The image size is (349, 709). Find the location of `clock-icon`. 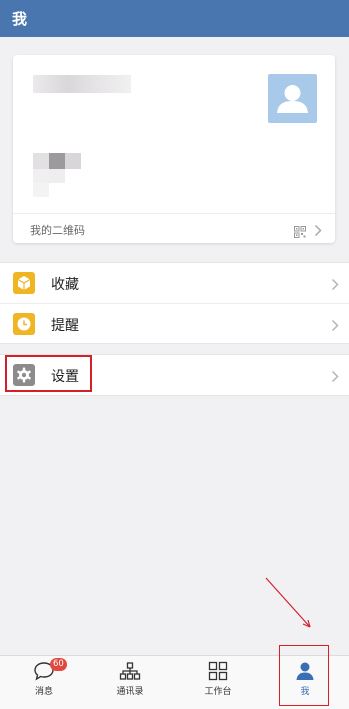

clock-icon is located at coordinates (24, 324).